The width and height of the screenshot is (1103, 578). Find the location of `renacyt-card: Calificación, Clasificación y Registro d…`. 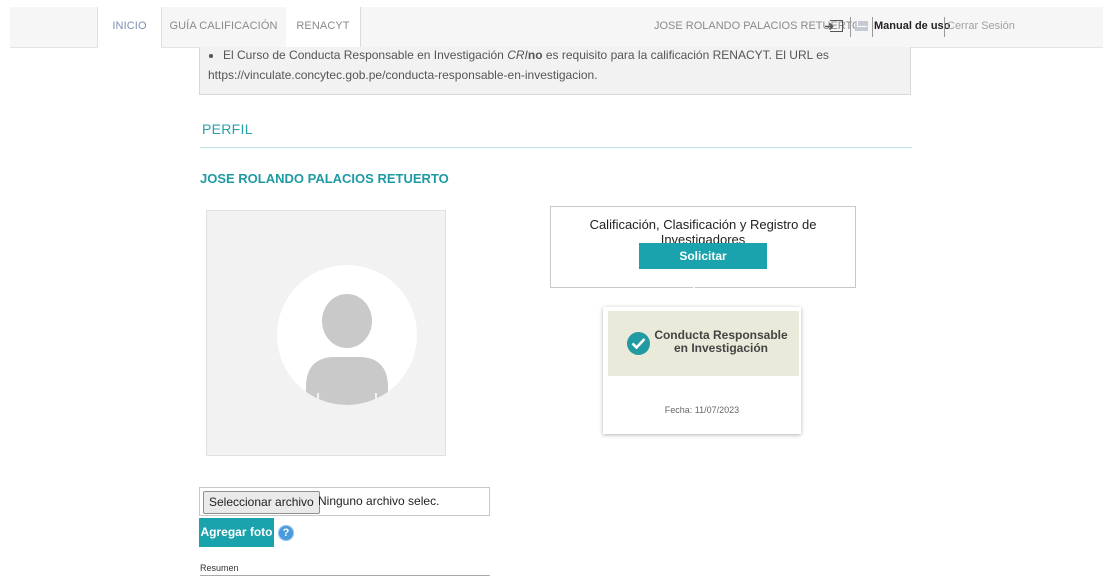

renacyt-card: Calificación, Clasificación y Registro d… is located at coordinates (703, 247).